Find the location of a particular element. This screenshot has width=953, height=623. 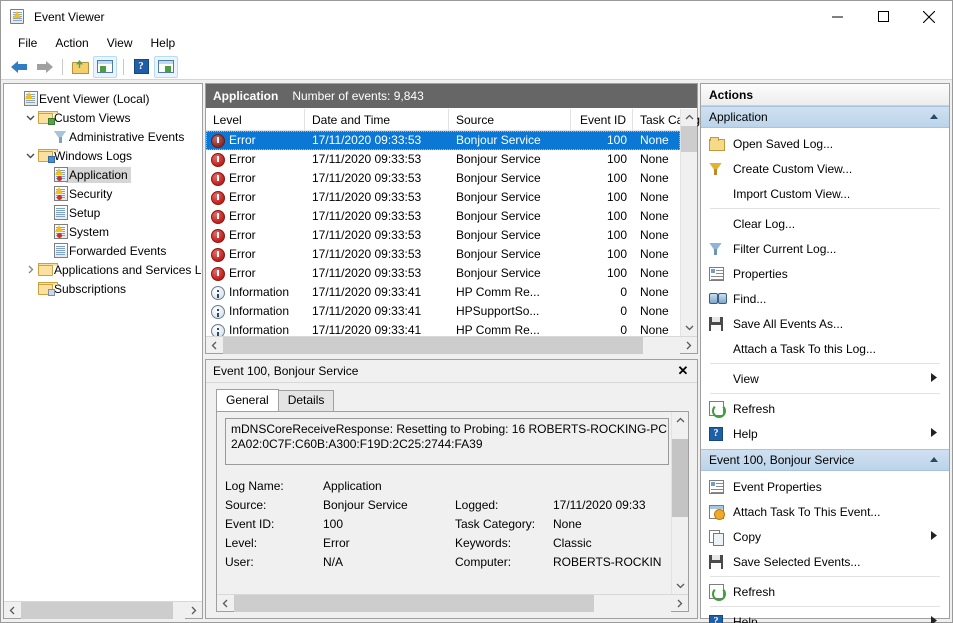

event-detail-scroll-up-button is located at coordinates (680, 420).